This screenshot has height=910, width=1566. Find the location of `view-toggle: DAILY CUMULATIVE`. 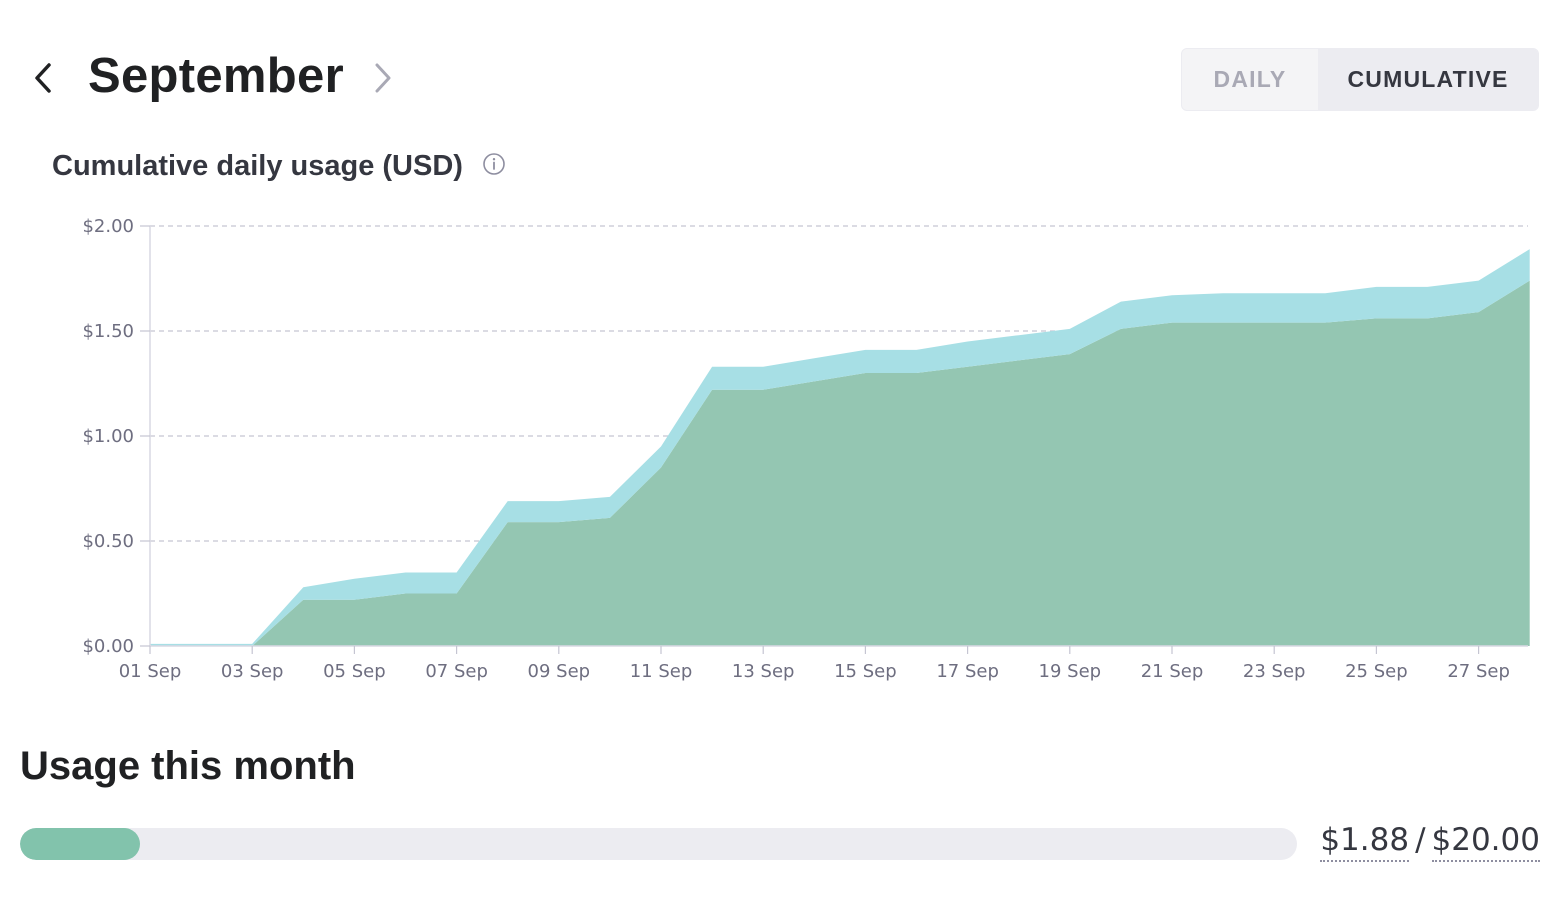

view-toggle: DAILY CUMULATIVE is located at coordinates (1360, 79).